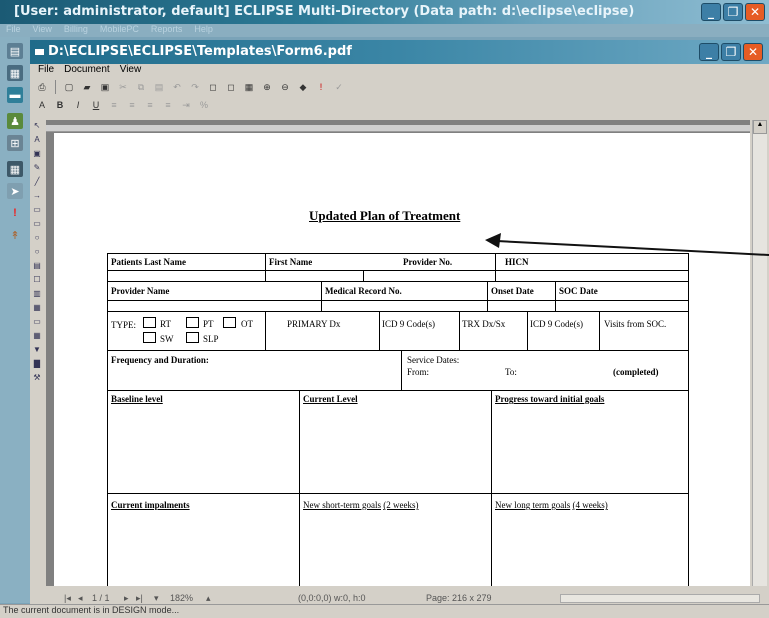 Image resolution: width=769 pixels, height=618 pixels. What do you see at coordinates (247, 324) in the screenshot?
I see `label-ot: OT` at bounding box center [247, 324].